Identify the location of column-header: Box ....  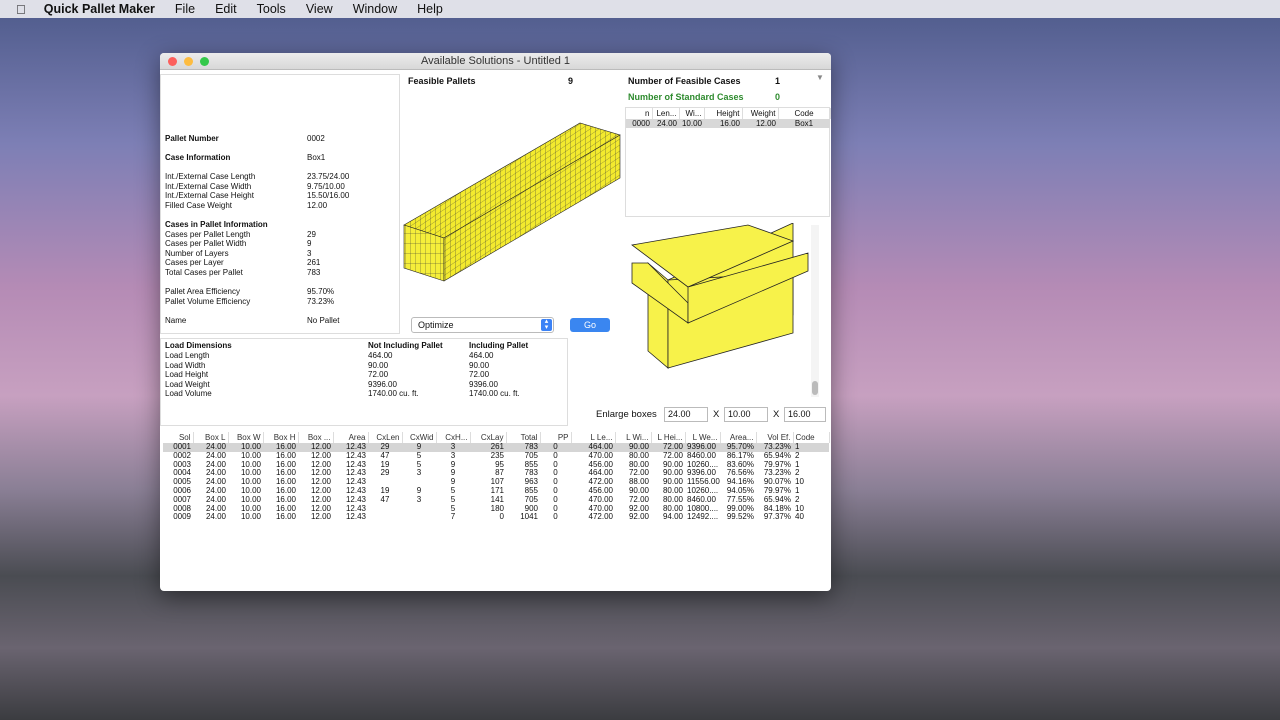
(316, 437).